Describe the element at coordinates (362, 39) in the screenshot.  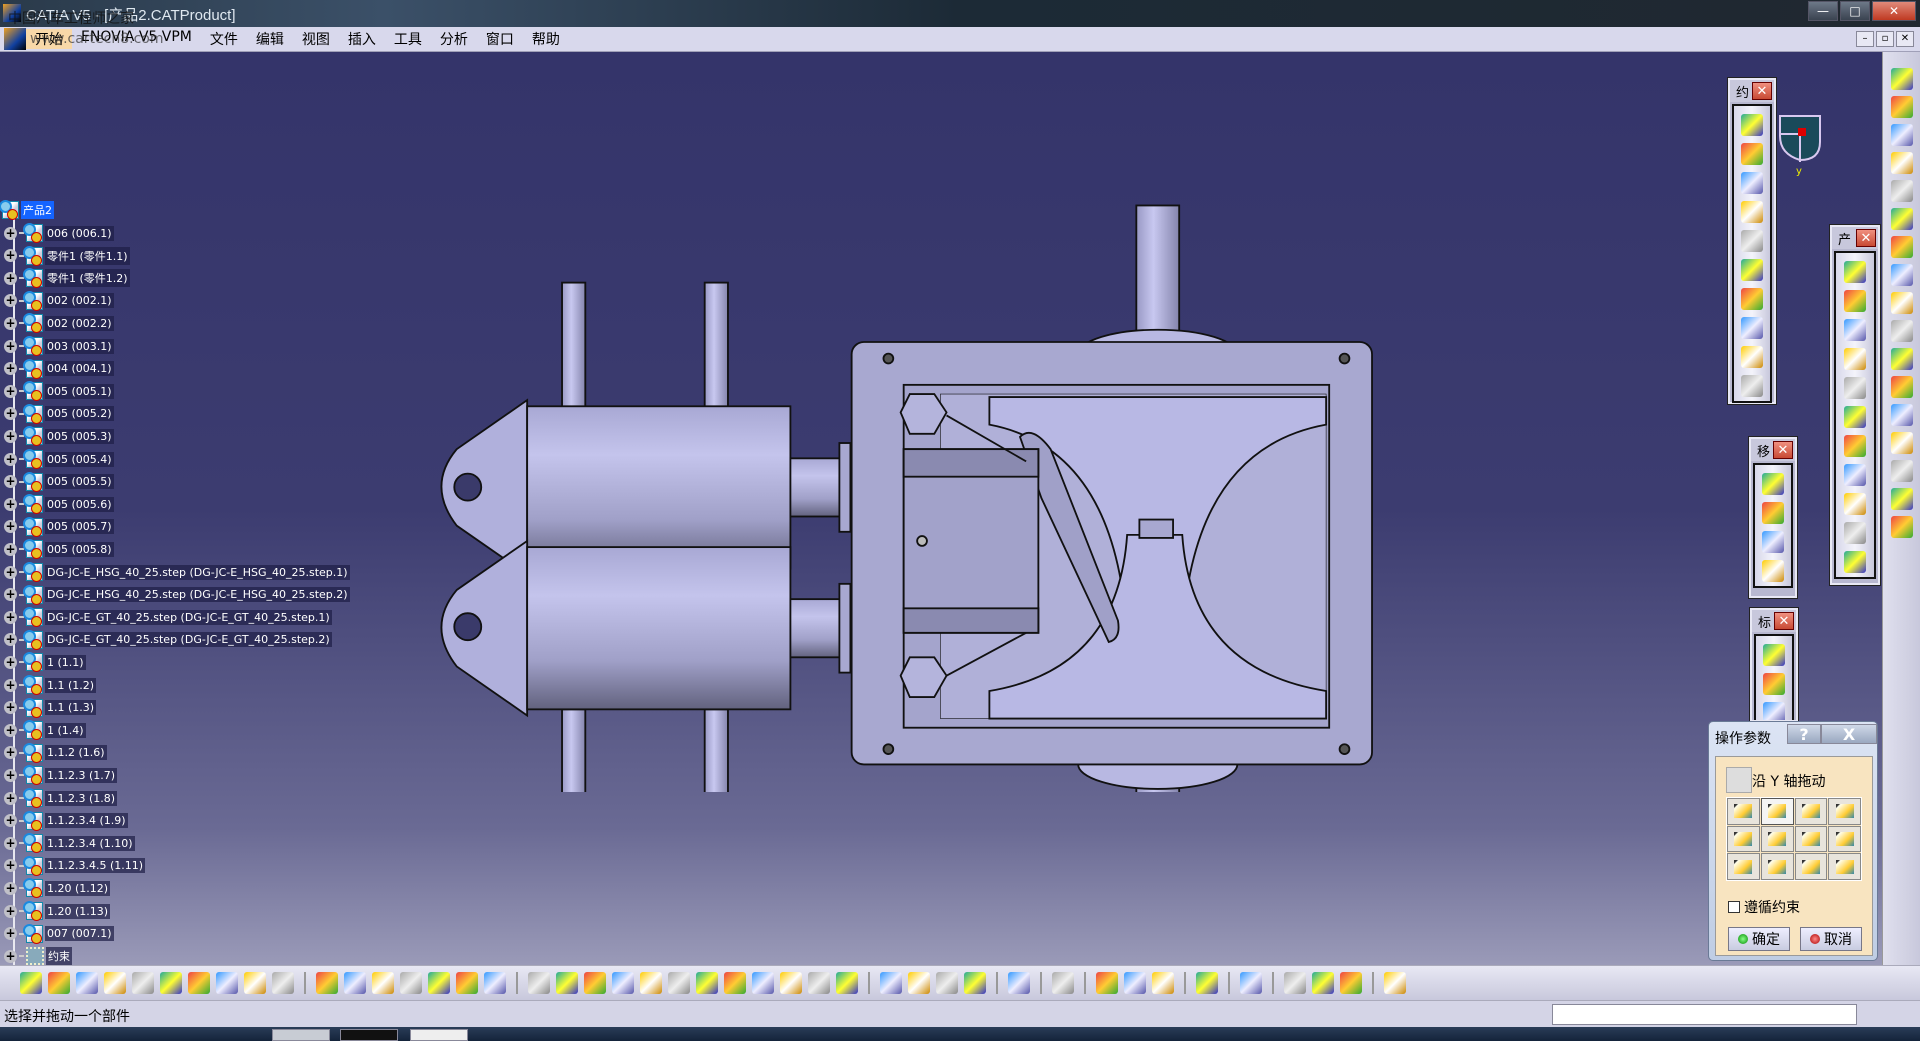
I see `menu-5: 插入` at that location.